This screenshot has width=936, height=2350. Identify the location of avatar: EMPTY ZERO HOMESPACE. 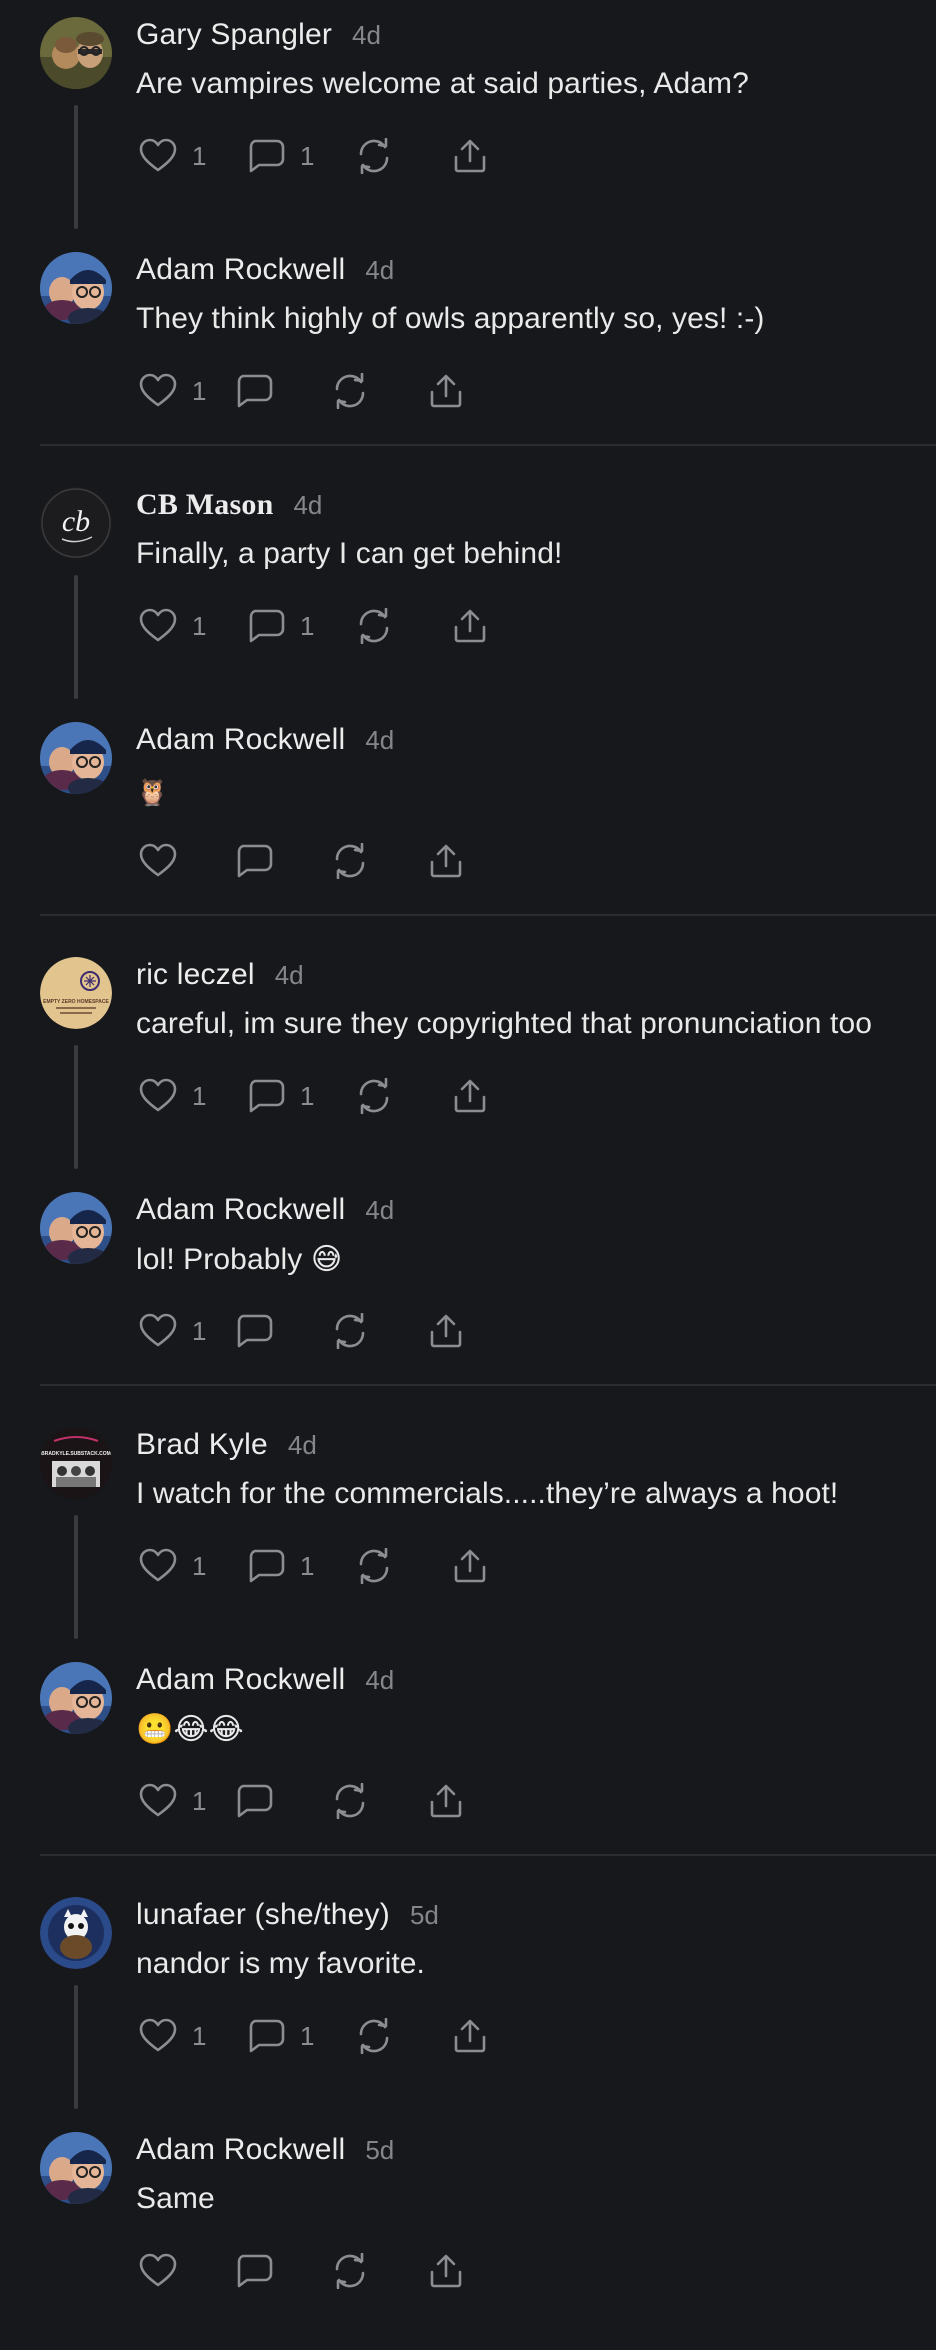
(76, 993).